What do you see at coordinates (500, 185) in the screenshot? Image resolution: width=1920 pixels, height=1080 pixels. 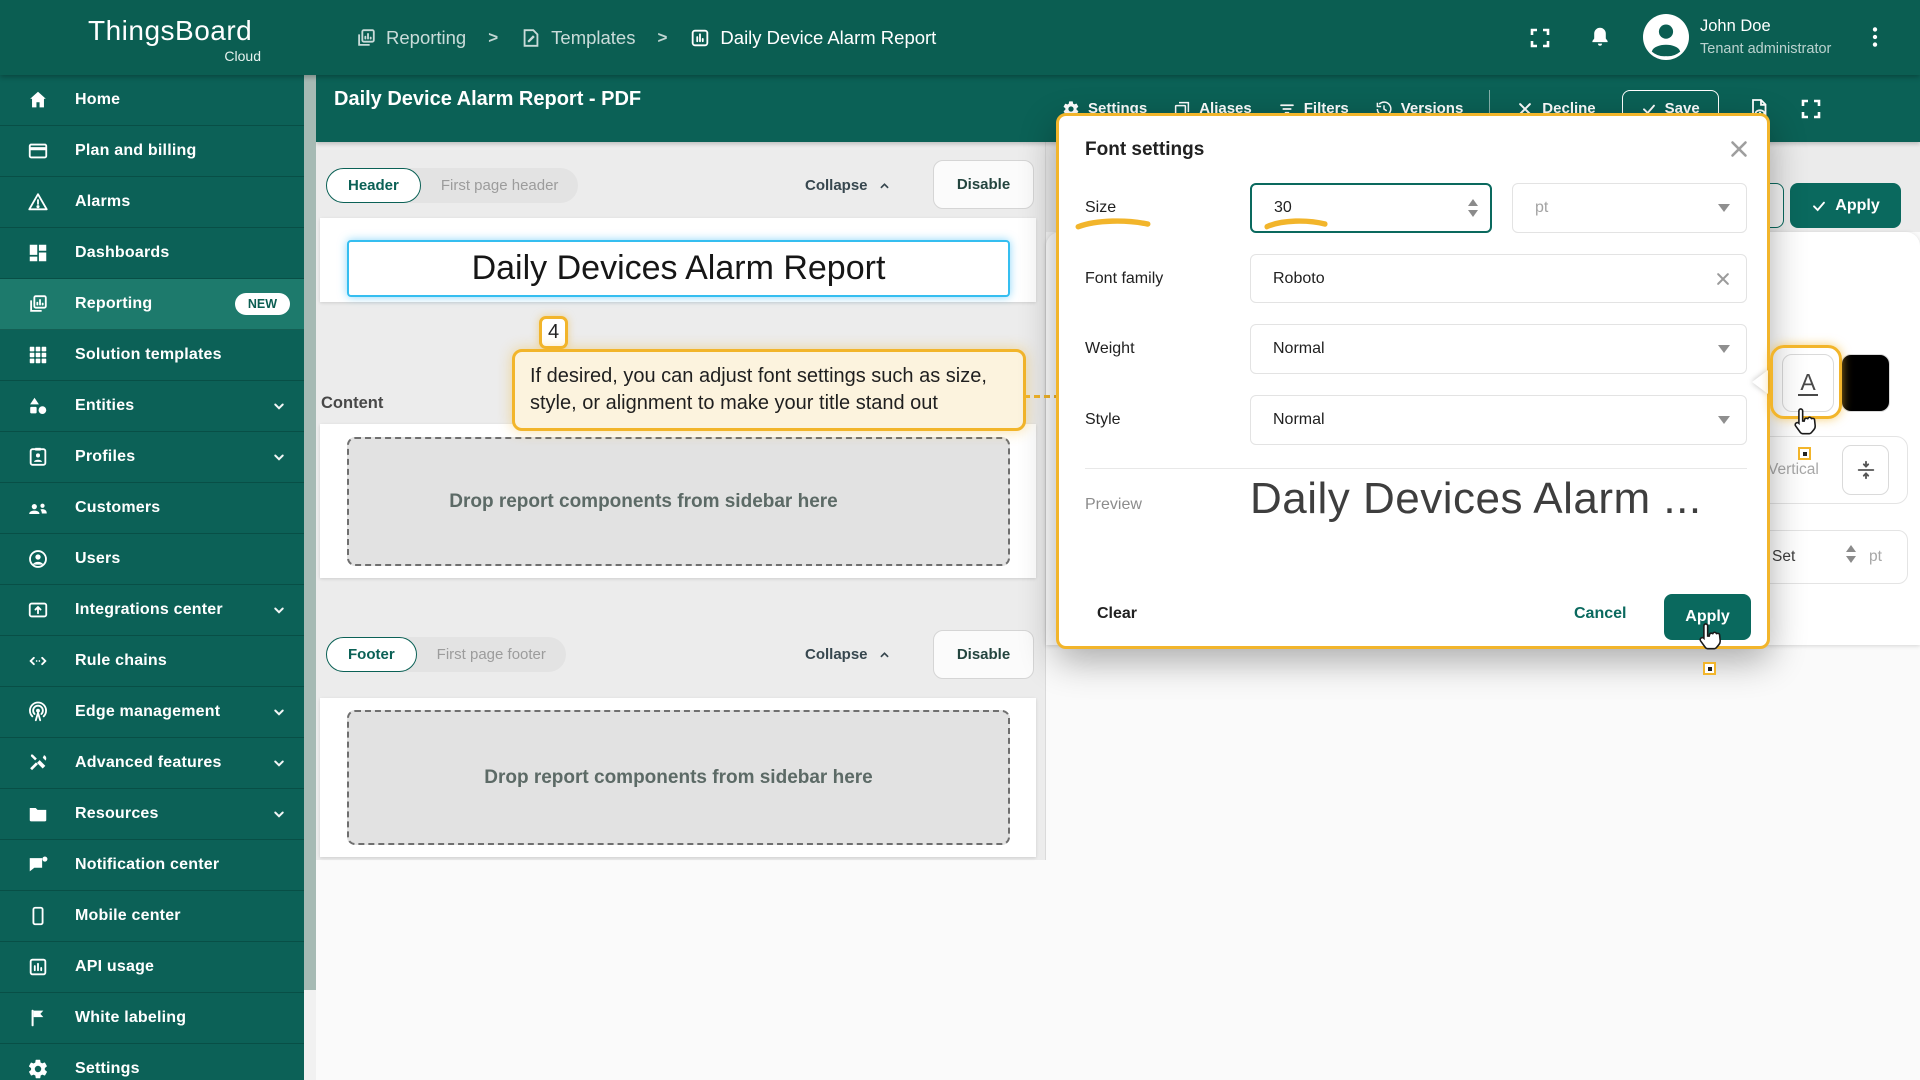 I see `first-page-header-tab: First page header` at bounding box center [500, 185].